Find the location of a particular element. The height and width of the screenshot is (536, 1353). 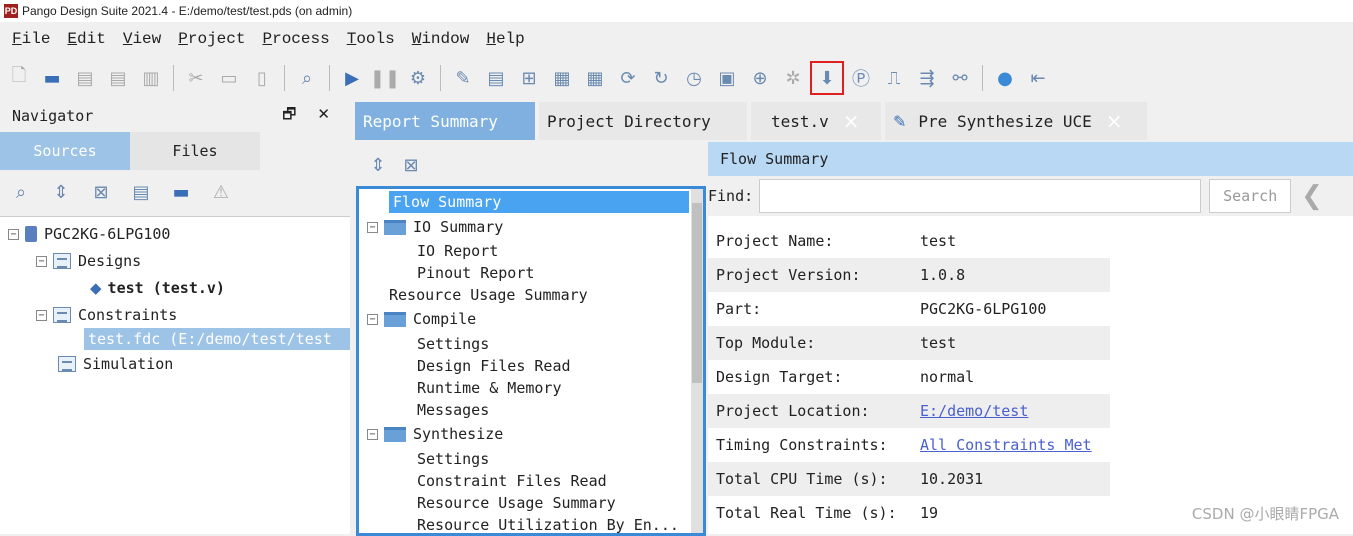

netlist-icon: ▦ is located at coordinates (562, 78).